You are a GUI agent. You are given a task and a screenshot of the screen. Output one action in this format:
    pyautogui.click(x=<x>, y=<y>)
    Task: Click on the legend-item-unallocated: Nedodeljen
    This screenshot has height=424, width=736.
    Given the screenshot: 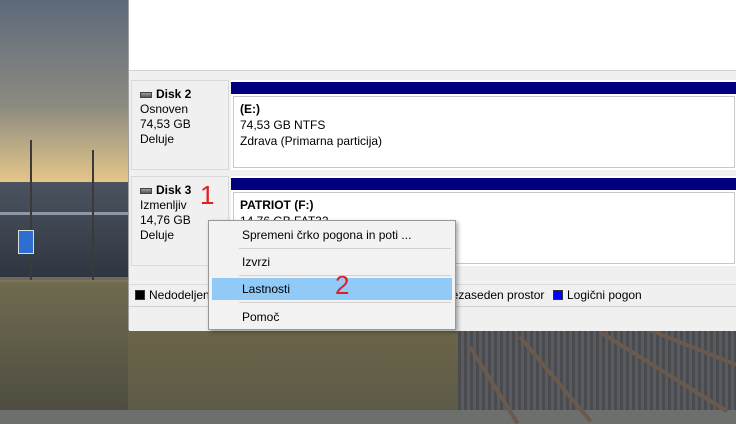 What is the action you would take?
    pyautogui.click(x=172, y=295)
    